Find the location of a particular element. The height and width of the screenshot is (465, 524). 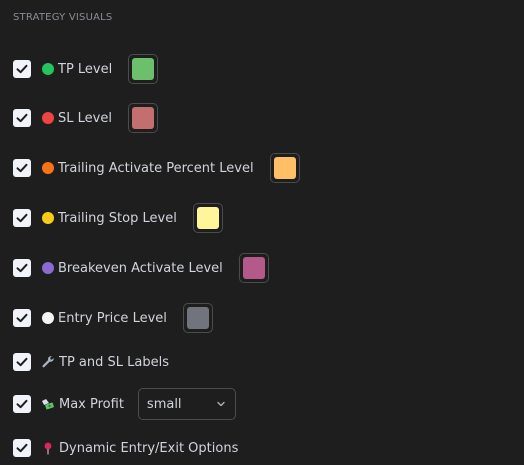

max-profit-checkbox is located at coordinates (22, 404).